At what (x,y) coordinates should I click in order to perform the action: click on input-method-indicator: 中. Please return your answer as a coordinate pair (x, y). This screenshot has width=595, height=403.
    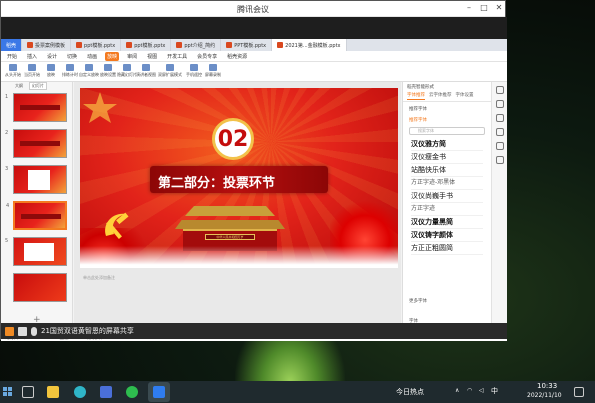
    Looking at the image, I should click on (494, 391).